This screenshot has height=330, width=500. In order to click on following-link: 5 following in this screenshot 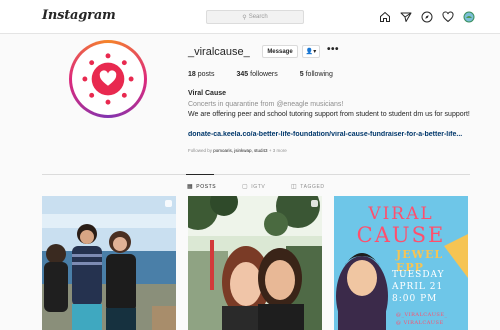, I will do `click(316, 74)`.